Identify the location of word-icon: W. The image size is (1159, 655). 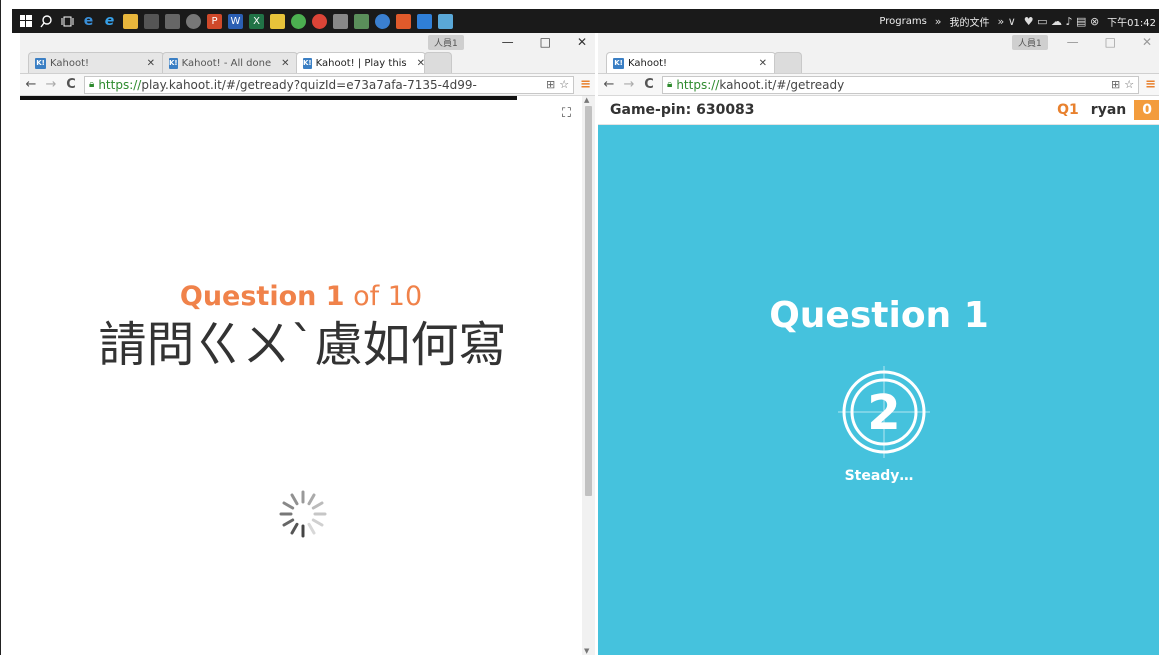
(235, 21).